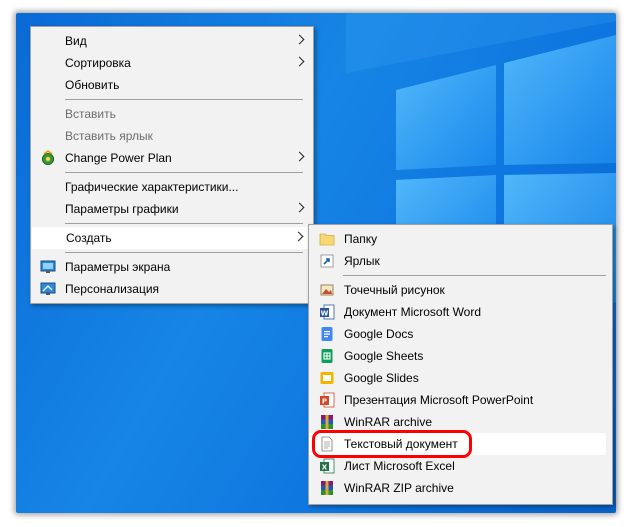  I want to click on menu-item-paste: Вставить, so click(172, 114).